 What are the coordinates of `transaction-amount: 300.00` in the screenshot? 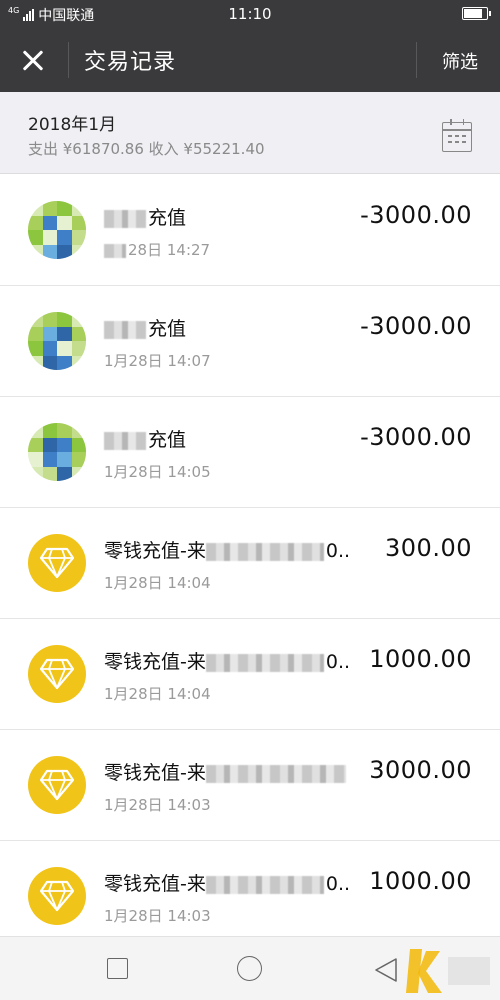 It's located at (428, 548).